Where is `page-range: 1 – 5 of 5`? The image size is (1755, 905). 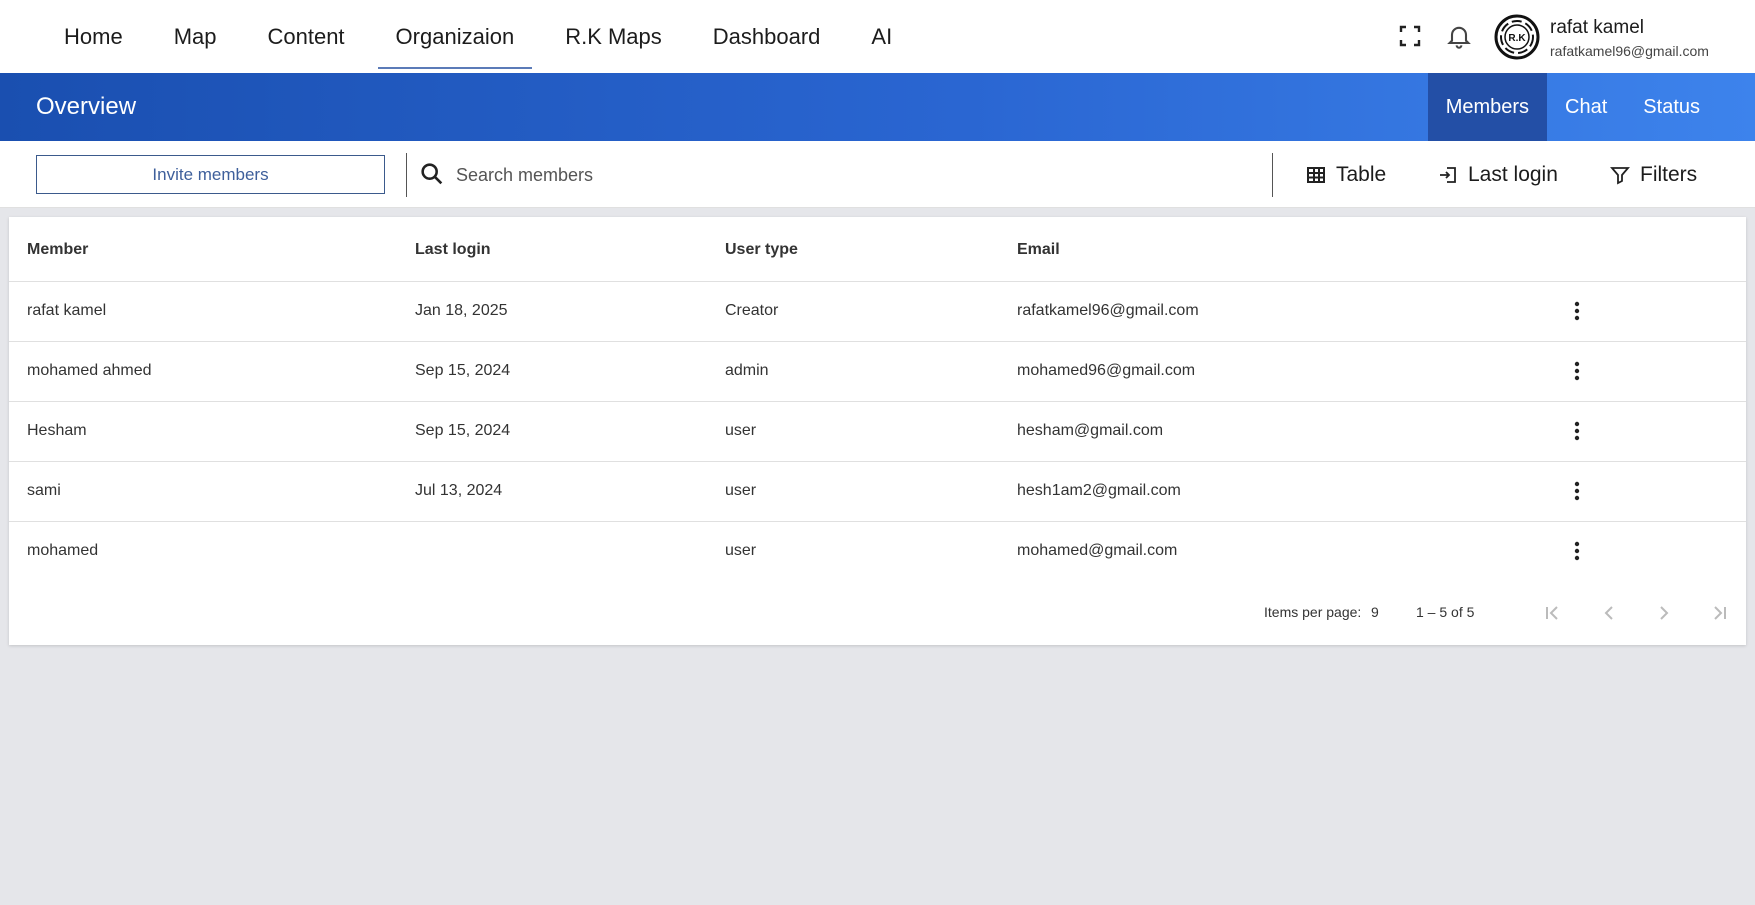 page-range: 1 – 5 of 5 is located at coordinates (1445, 612).